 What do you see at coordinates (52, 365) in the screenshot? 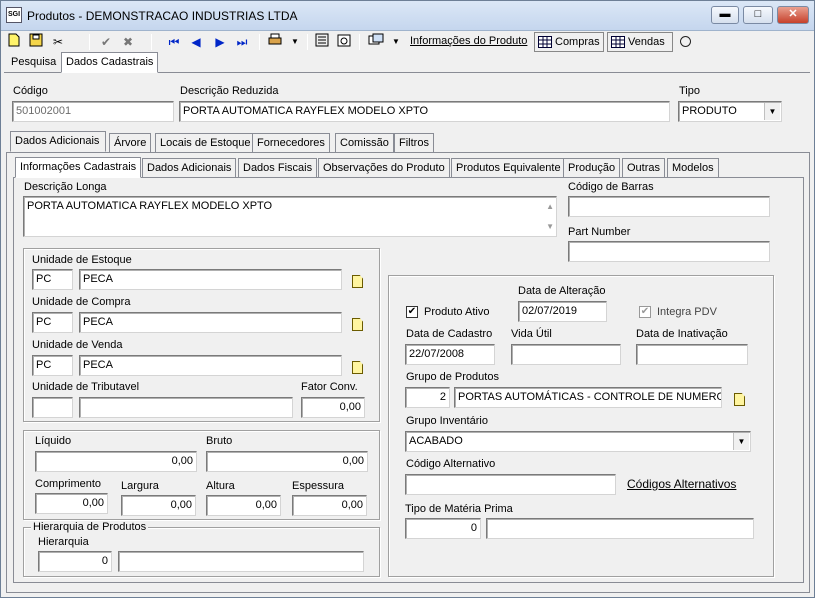
I see `un-venda-code: PC` at bounding box center [52, 365].